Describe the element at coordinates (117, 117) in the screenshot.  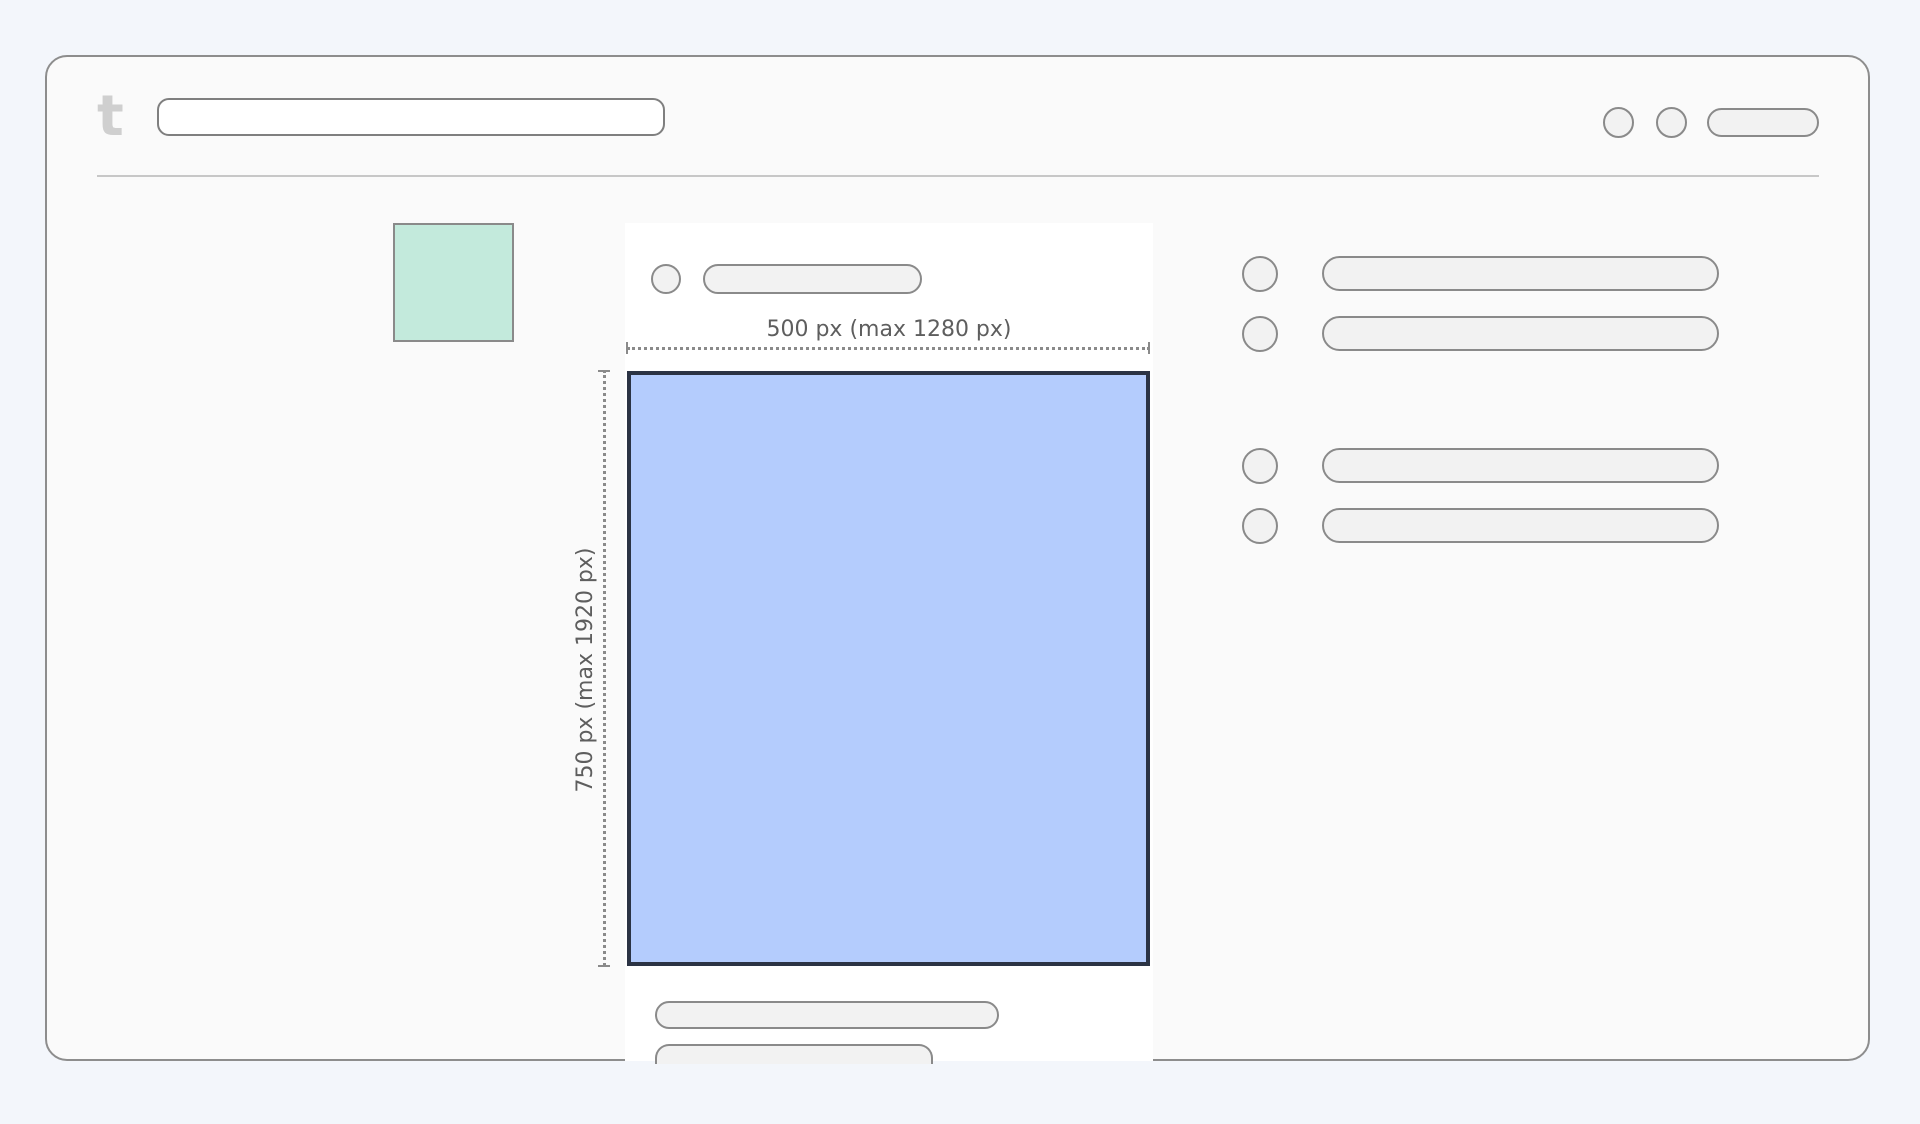
I see `tumblr-logo-icon: t` at that location.